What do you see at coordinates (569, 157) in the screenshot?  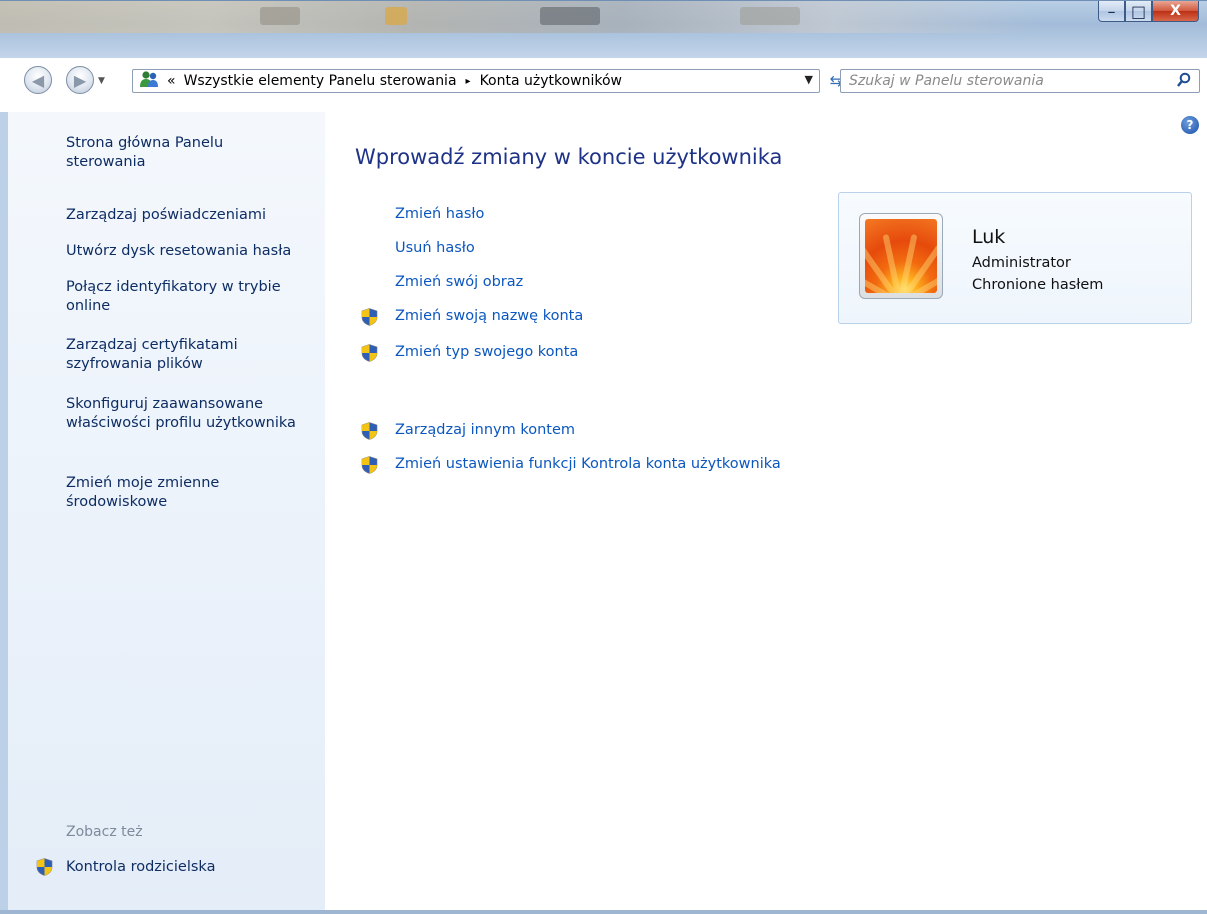 I see `page-title: Wprowadź zmiany w koncie użytkownika` at bounding box center [569, 157].